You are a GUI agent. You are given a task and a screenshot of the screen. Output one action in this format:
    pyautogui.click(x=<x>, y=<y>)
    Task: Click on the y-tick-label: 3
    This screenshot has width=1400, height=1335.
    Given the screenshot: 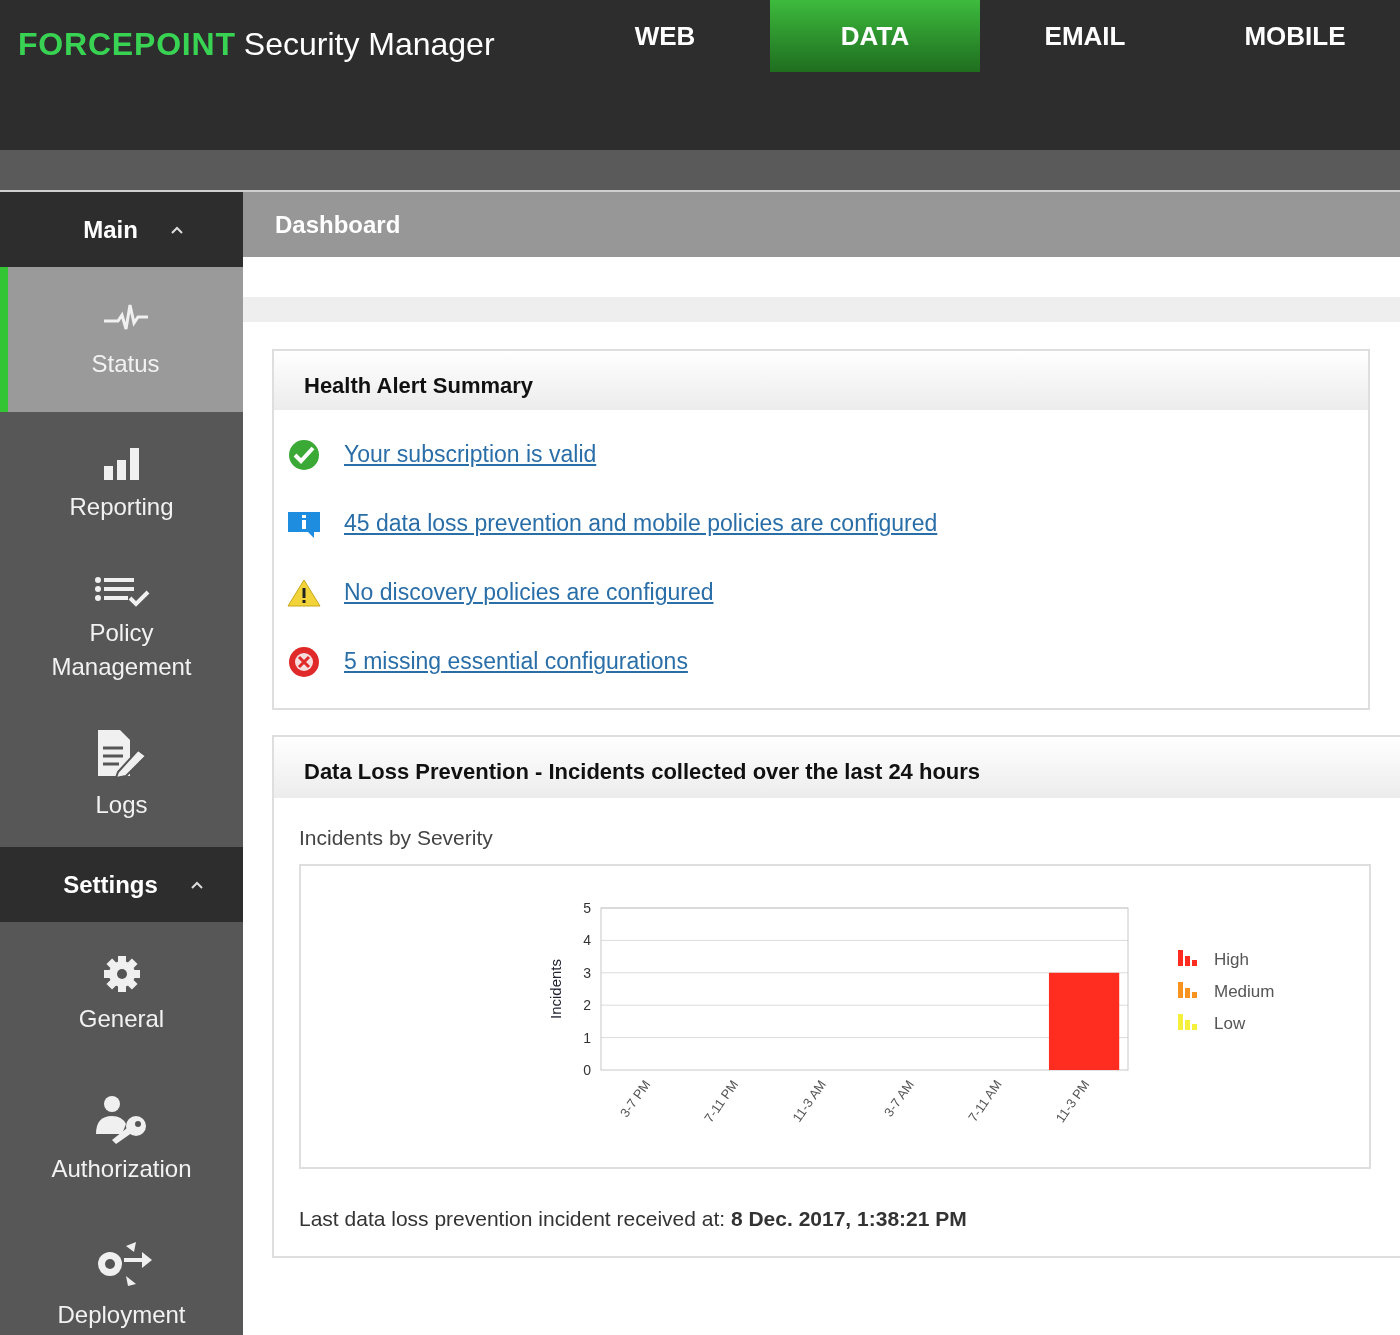 What is the action you would take?
    pyautogui.click(x=587, y=972)
    